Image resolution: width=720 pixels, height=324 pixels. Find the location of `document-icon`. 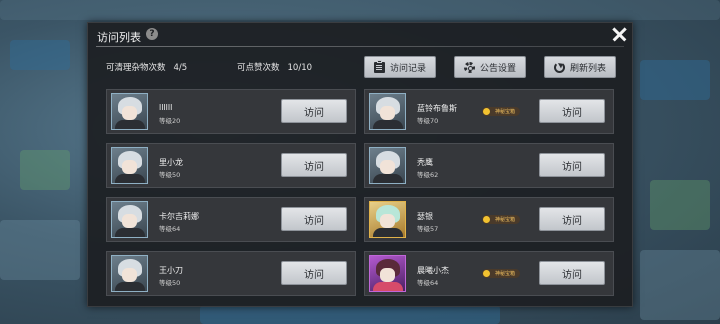

document-icon is located at coordinates (379, 66).